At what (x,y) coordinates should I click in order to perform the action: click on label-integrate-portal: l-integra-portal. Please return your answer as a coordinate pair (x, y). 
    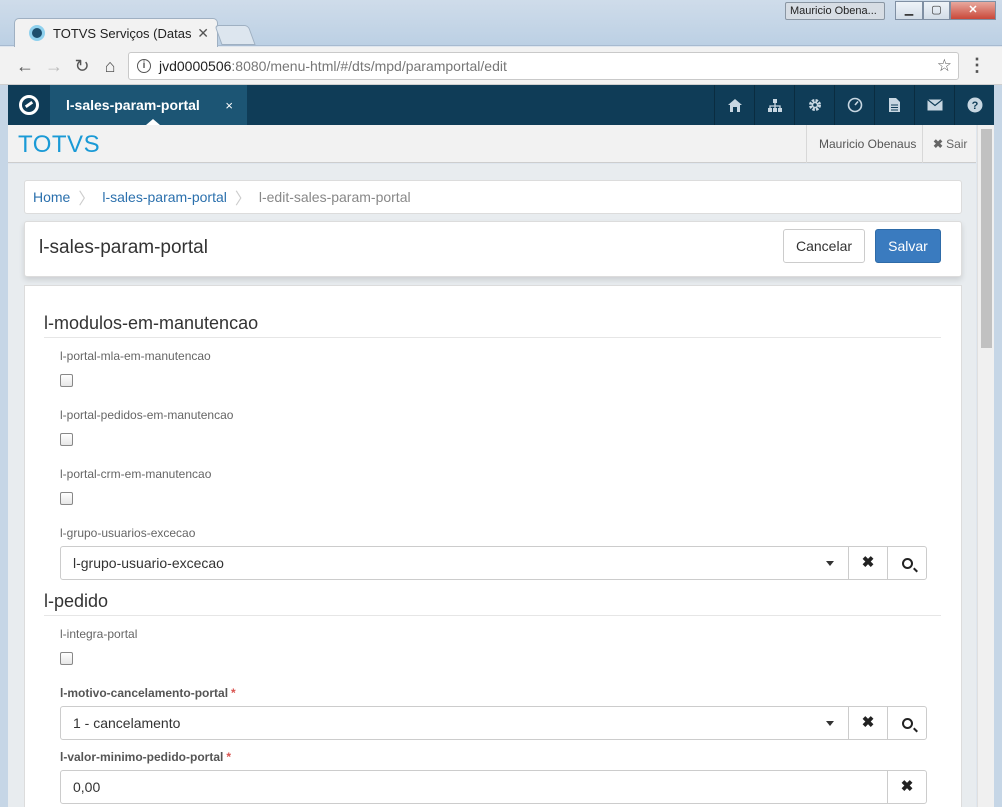
    Looking at the image, I should click on (99, 634).